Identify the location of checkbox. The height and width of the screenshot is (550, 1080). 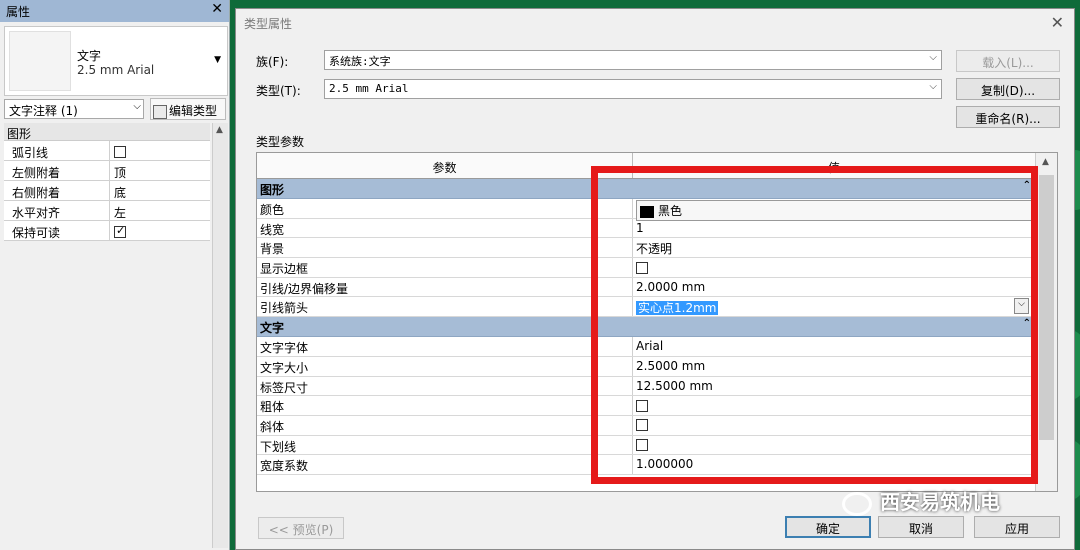
(120, 151).